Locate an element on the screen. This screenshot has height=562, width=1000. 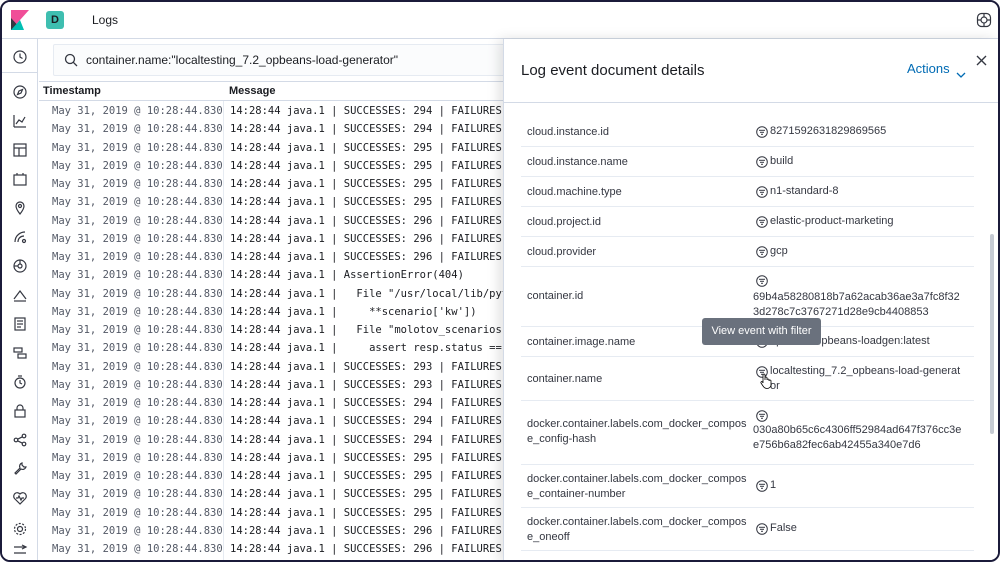
field-row: docker.container.labels.com_docker_compo is located at coordinates (747, 555).